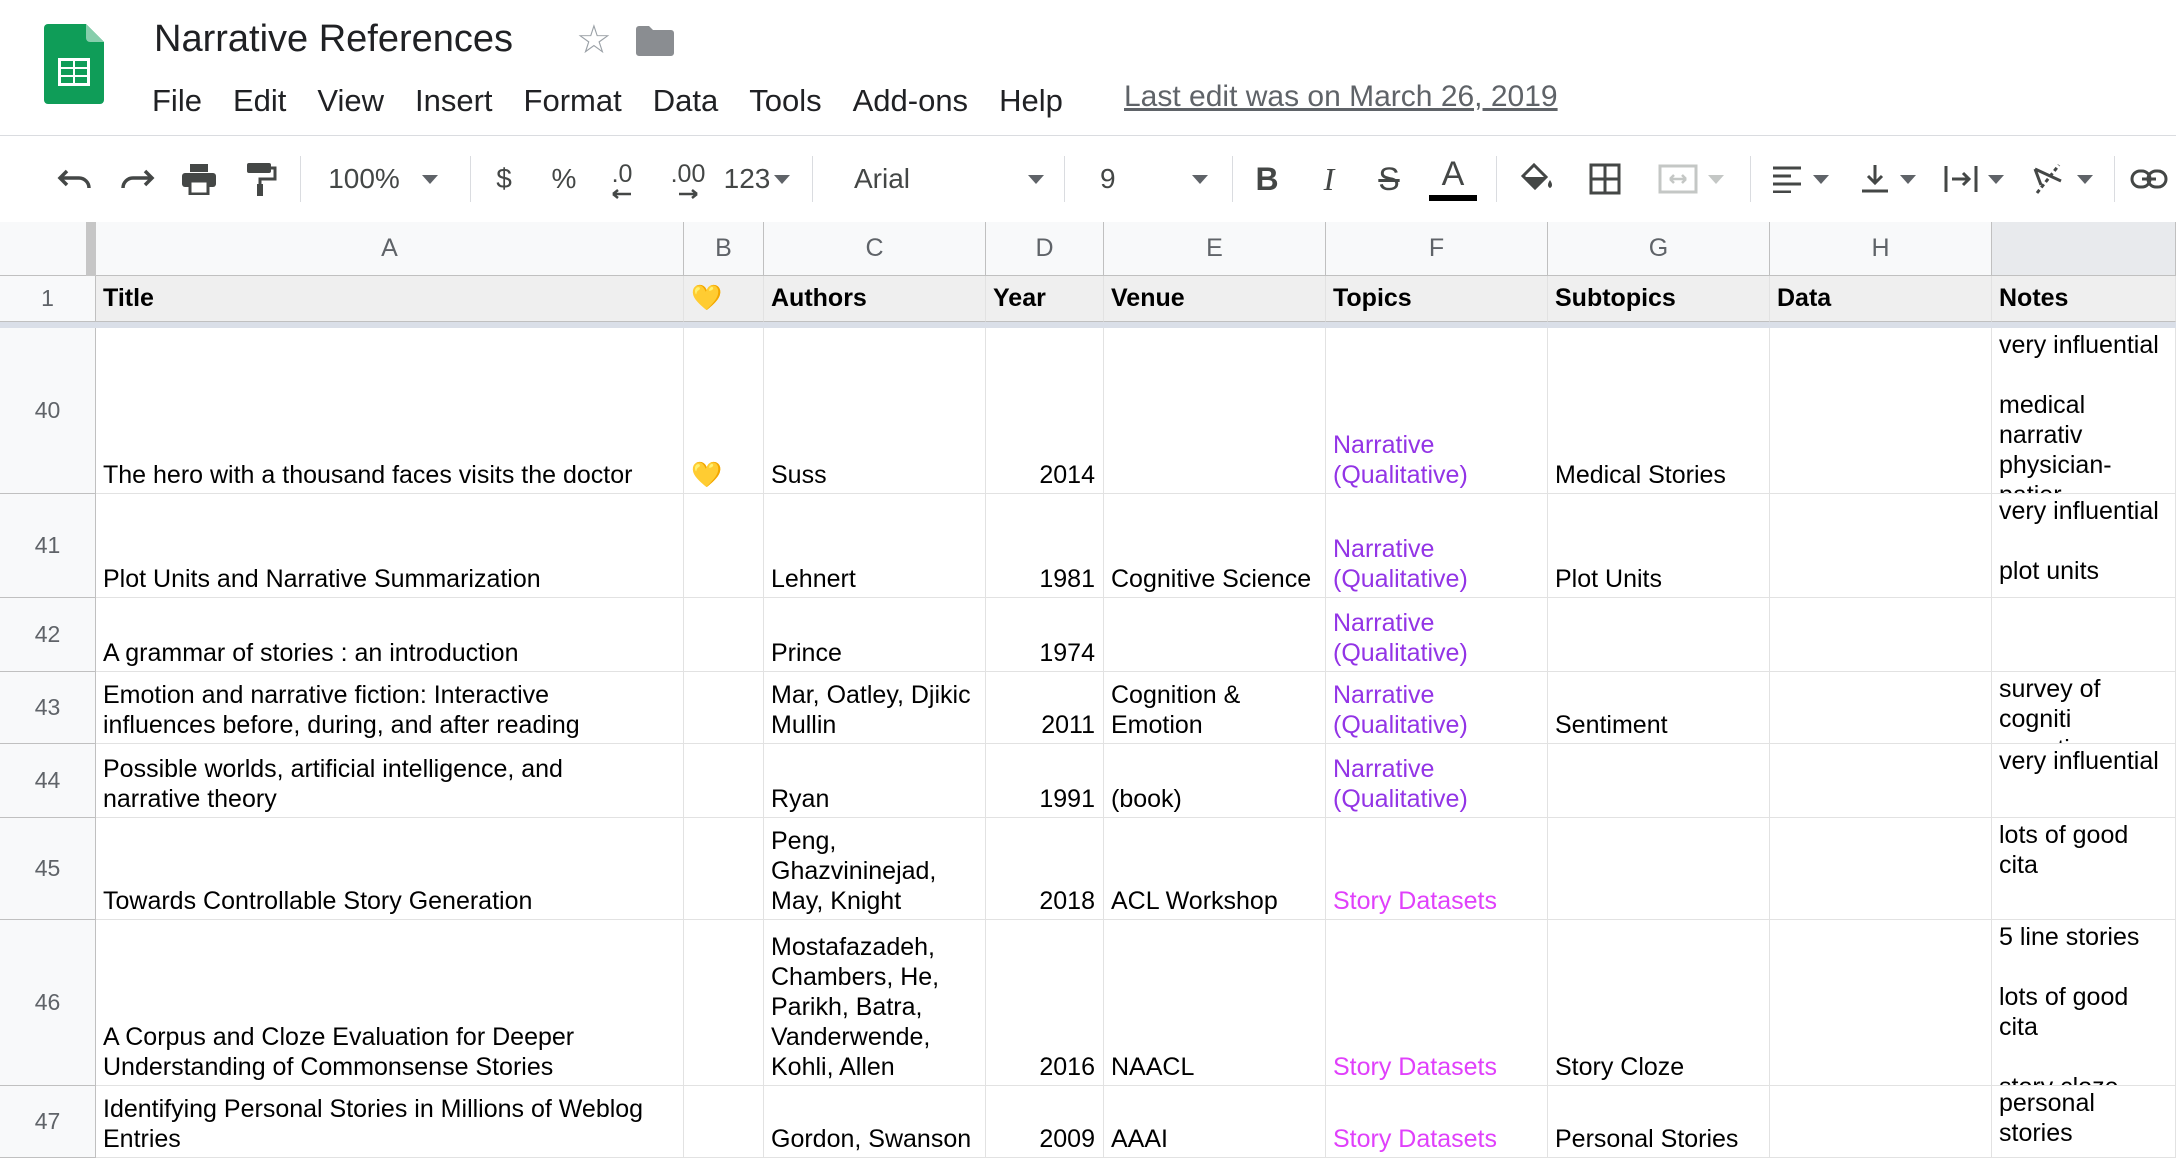 The height and width of the screenshot is (1164, 2176). I want to click on cell-authors: Peng, Ghazvininejad, May, Knight, so click(875, 869).